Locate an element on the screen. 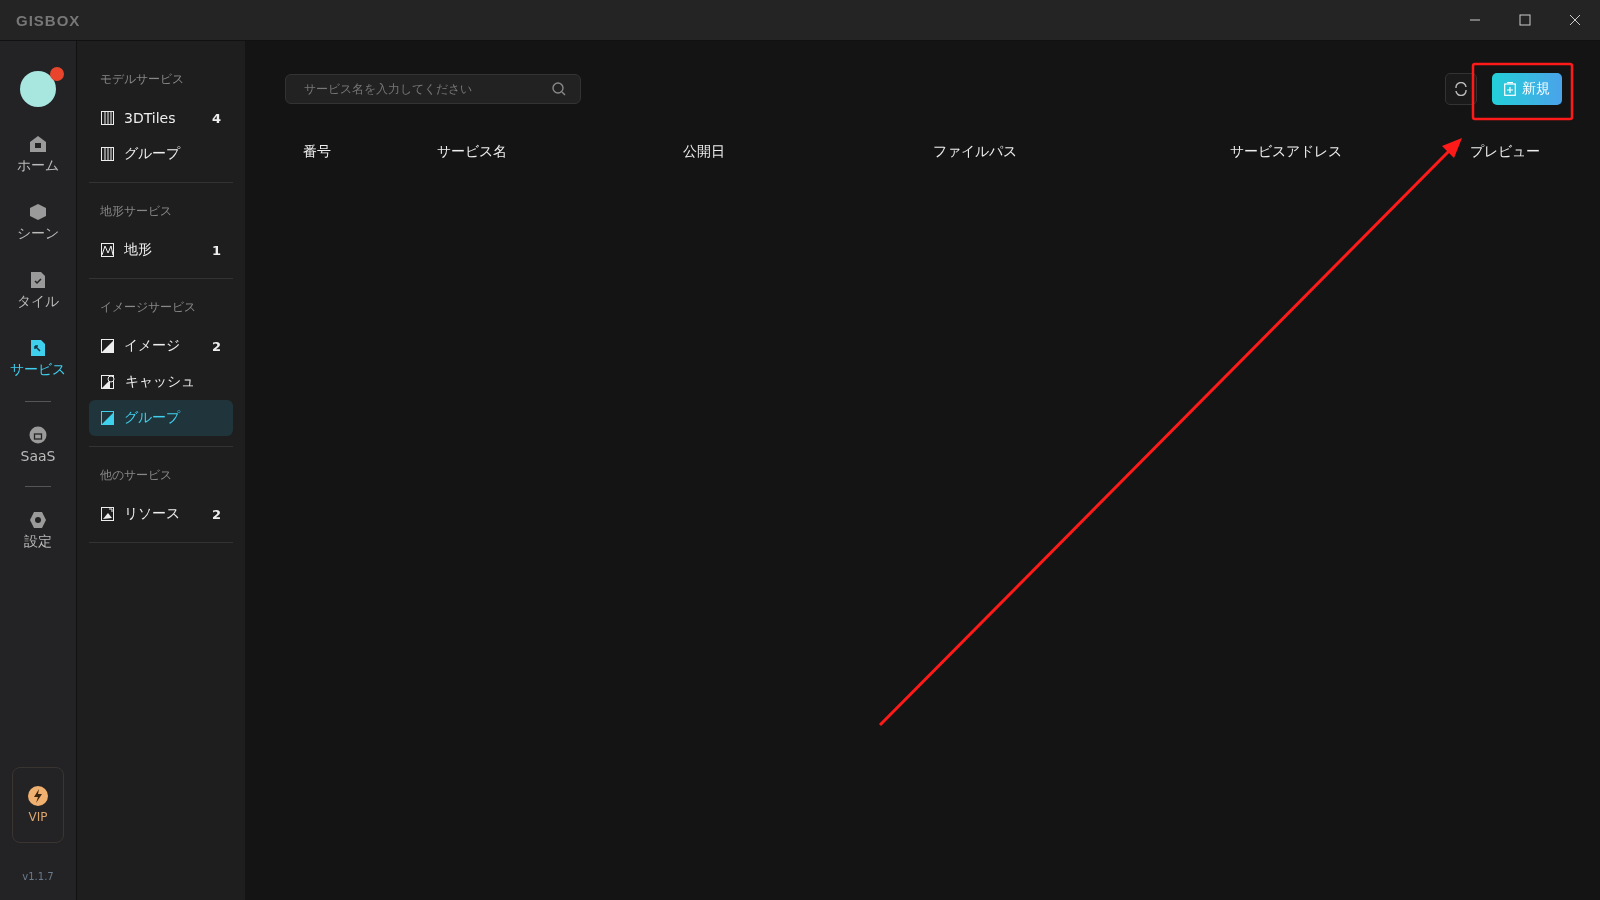  sidebar-item: 地形 1 is located at coordinates (161, 250).